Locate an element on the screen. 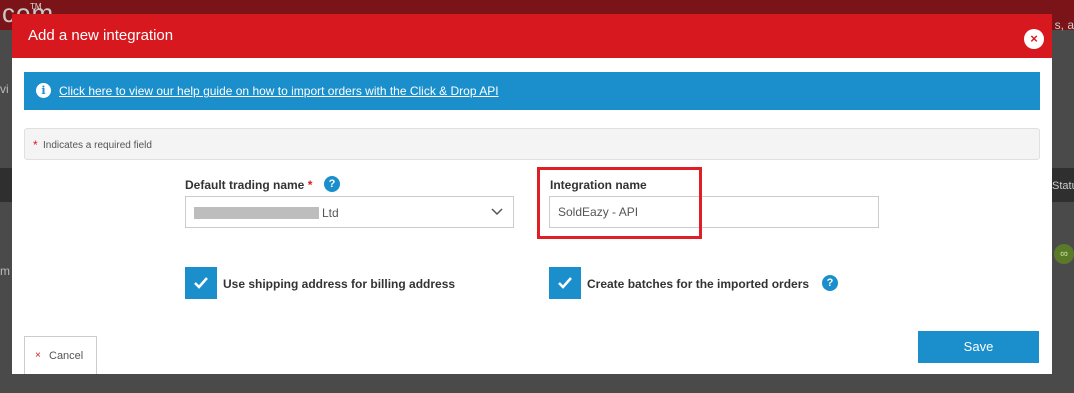 This screenshot has width=1074, height=393. close-icon: × is located at coordinates (1034, 38).